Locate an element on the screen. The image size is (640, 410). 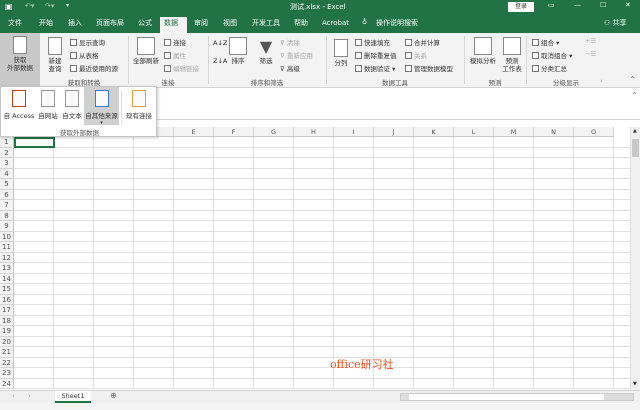
row-header-17: 17 is located at coordinates (7, 310).